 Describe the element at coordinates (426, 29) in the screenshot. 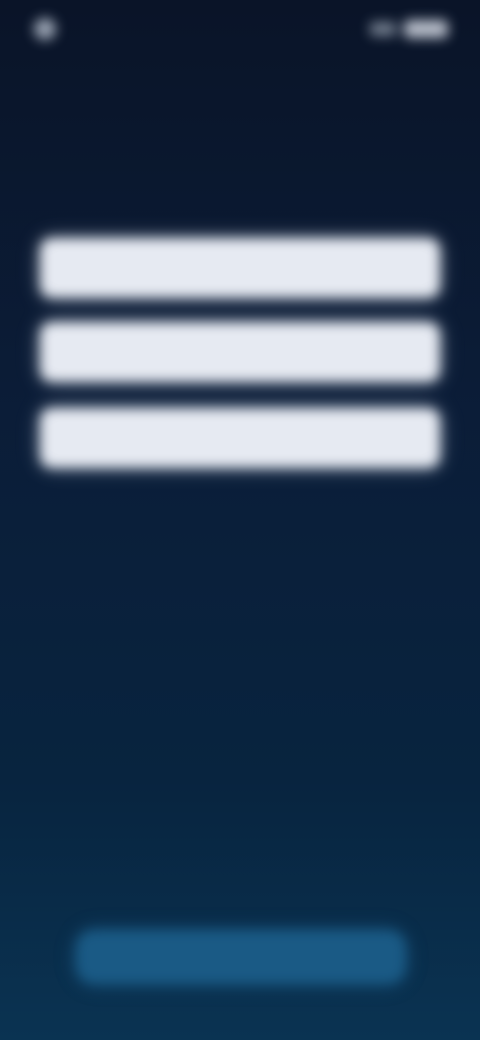

I see `battery-icon` at that location.